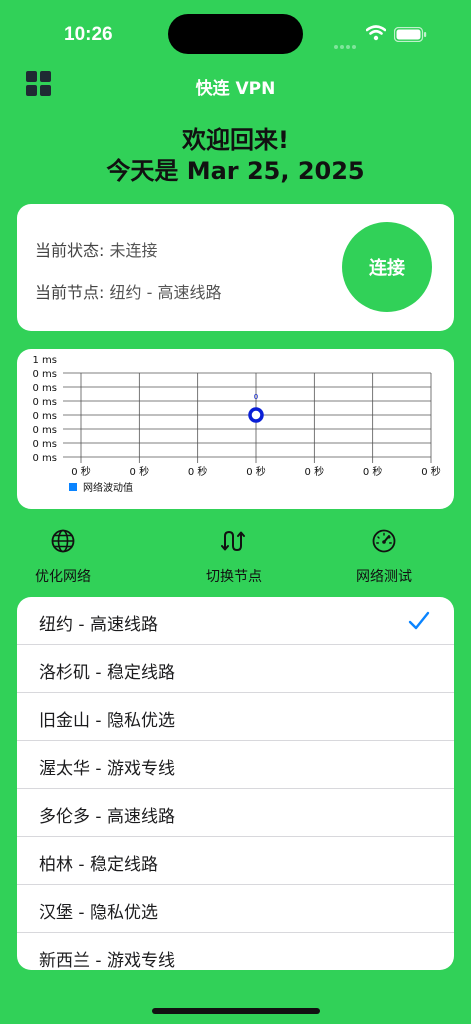  I want to click on network-test-label: 网络测试, so click(384, 577).